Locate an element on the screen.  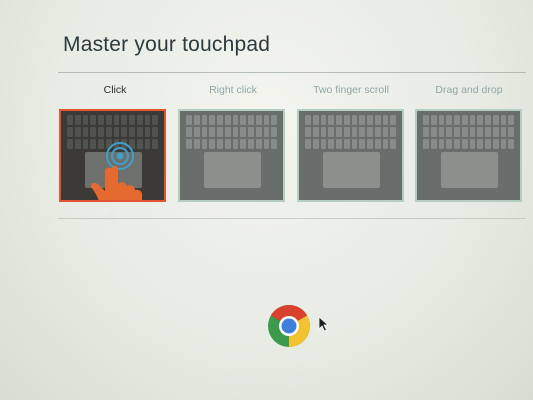
content-divider is located at coordinates (292, 218).